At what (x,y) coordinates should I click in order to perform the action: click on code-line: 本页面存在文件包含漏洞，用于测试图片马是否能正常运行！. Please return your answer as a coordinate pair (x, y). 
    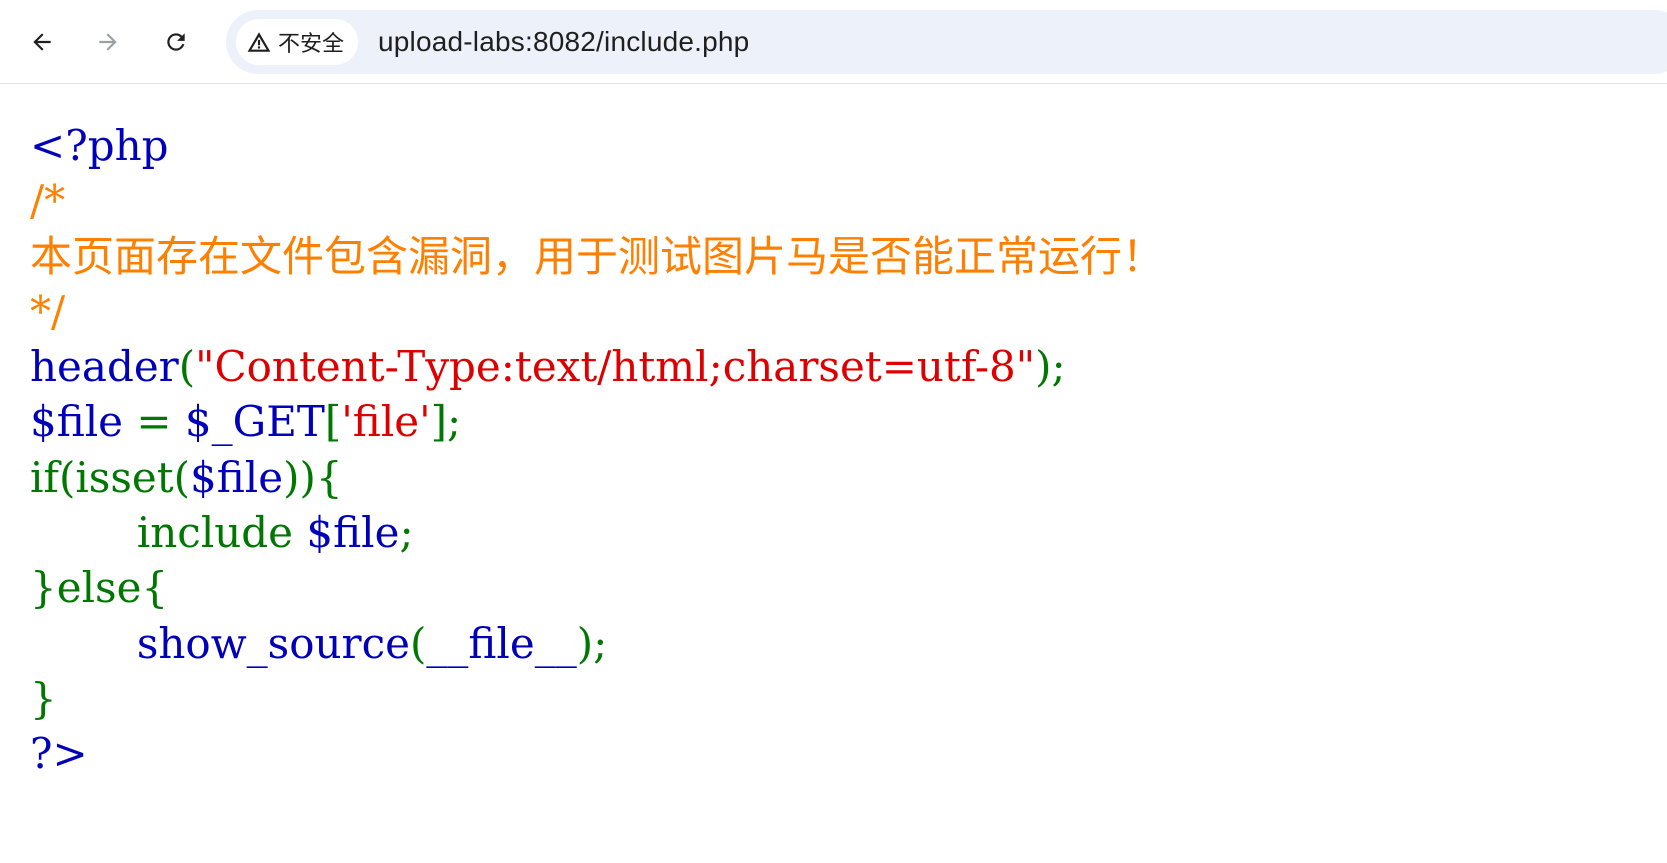
    Looking at the image, I should click on (597, 256).